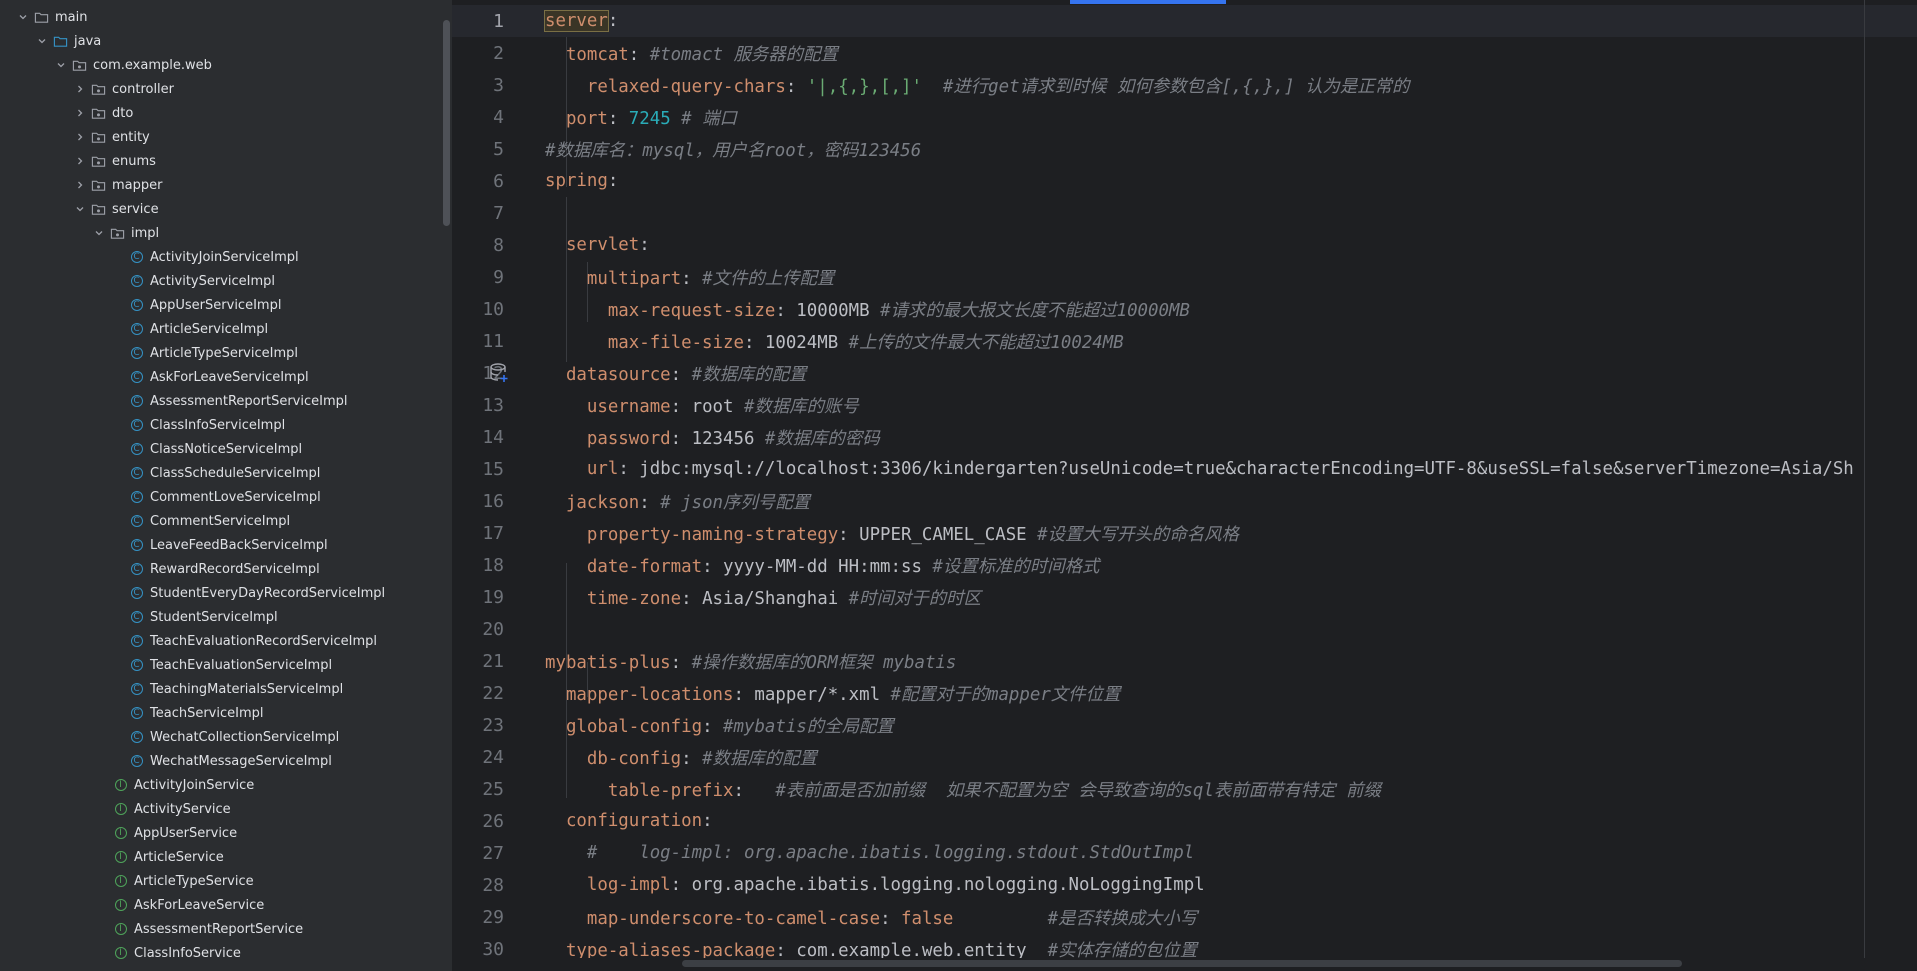 The width and height of the screenshot is (1917, 971). I want to click on code-line: 9 multipart: #文件的上传配置, so click(1184, 277).